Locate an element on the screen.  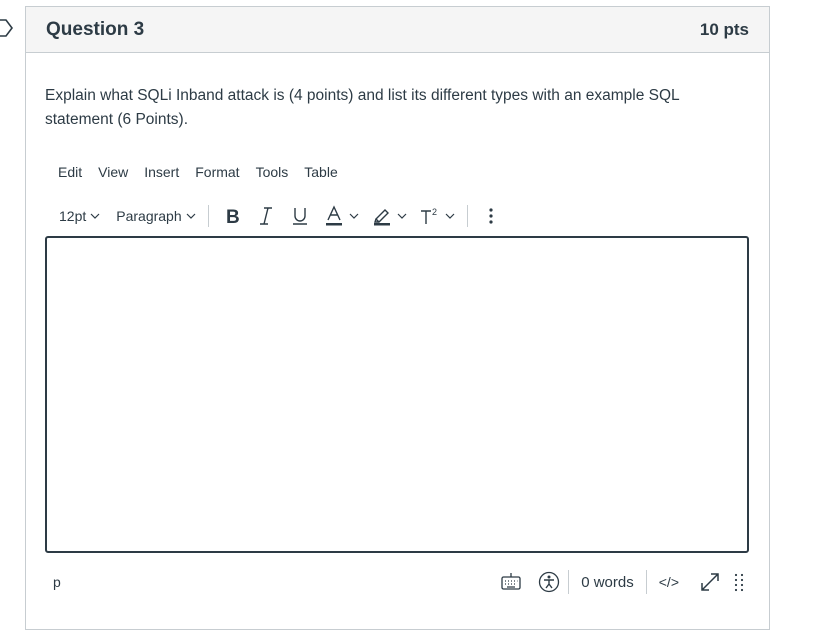
flag-icon is located at coordinates (7, 28).